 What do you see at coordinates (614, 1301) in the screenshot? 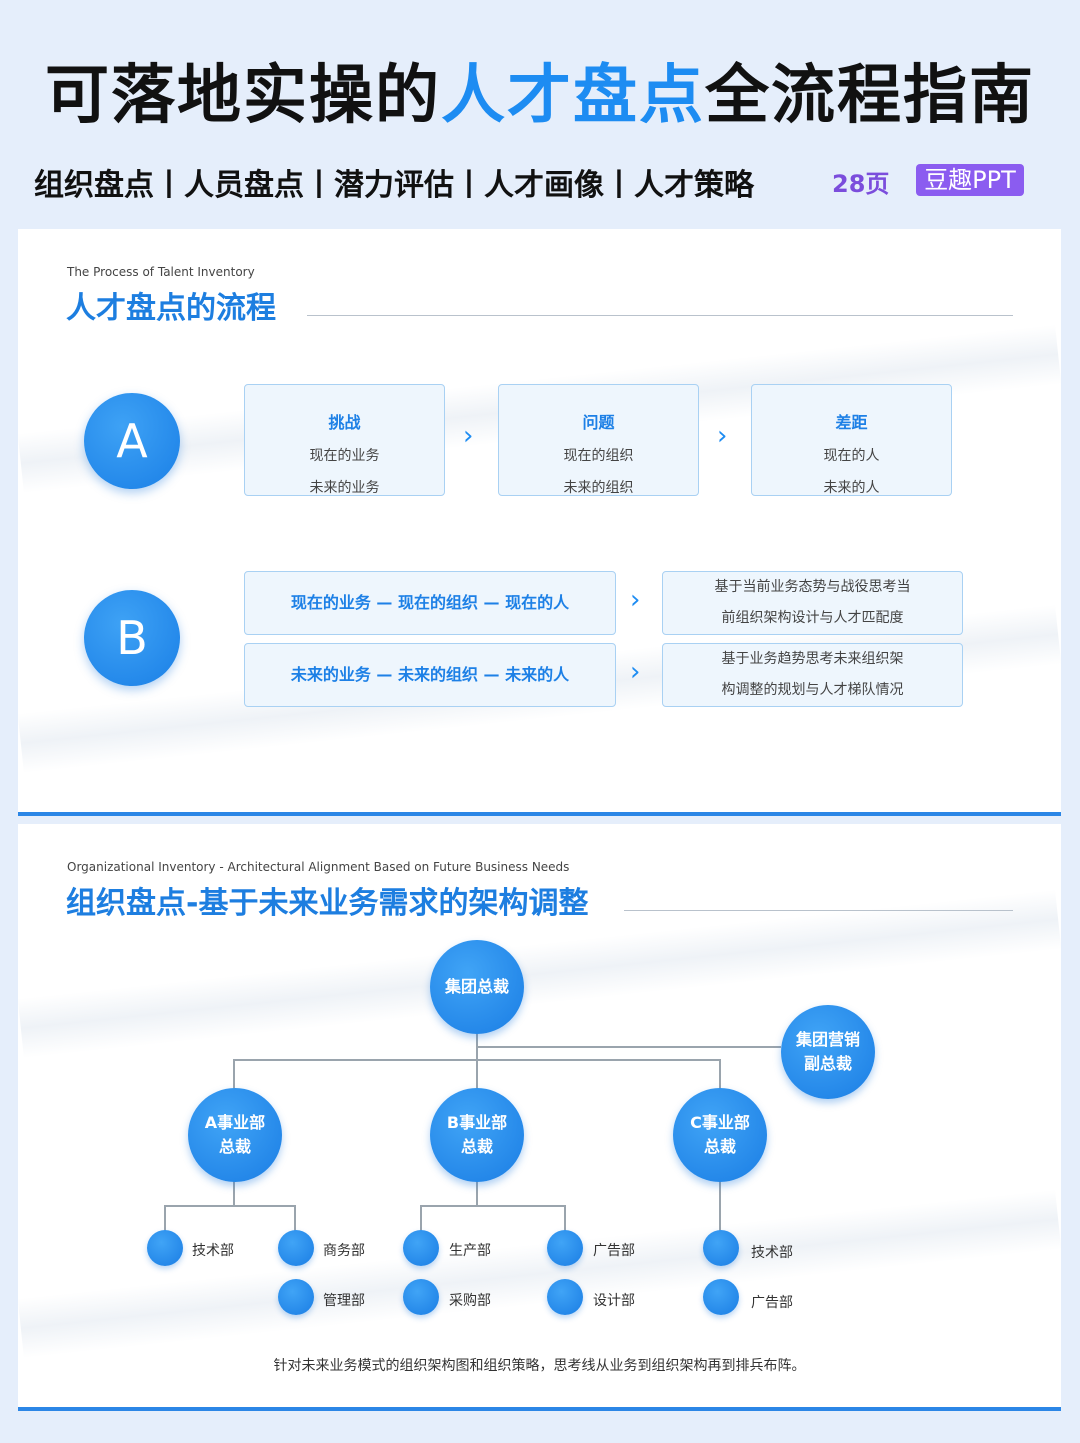
I see `dept-label: 设计部` at bounding box center [614, 1301].